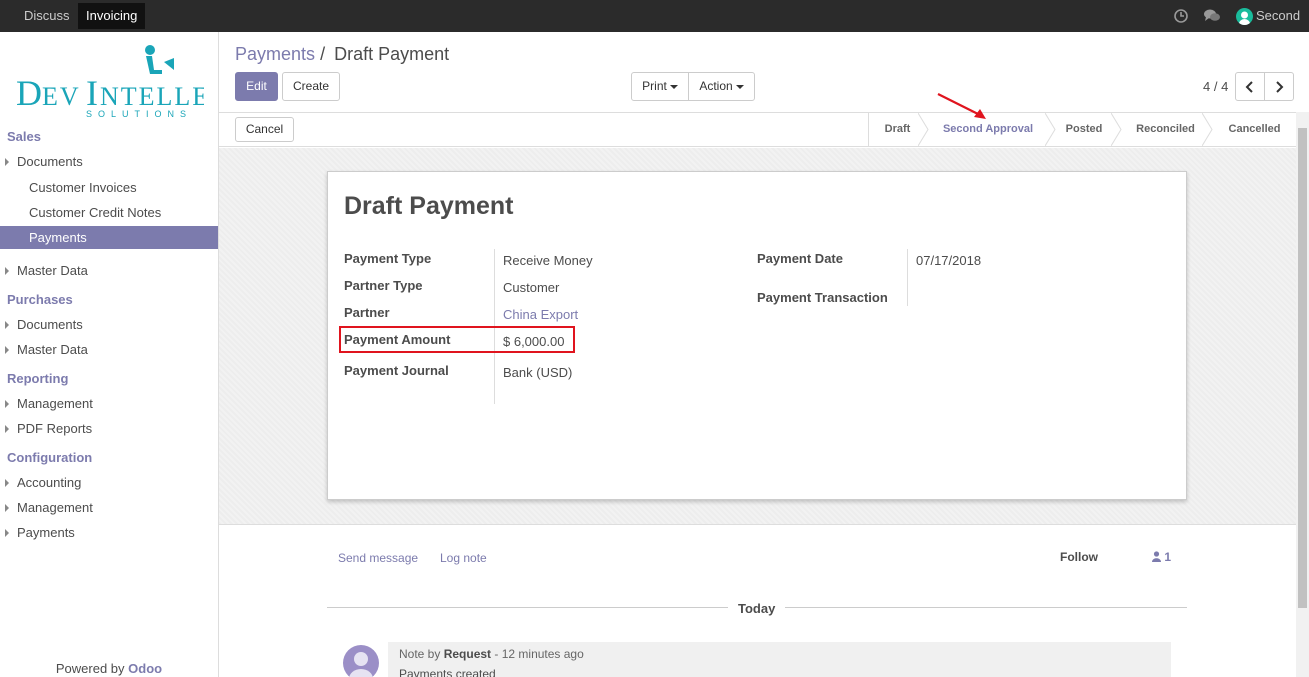 This screenshot has height=677, width=1309. What do you see at coordinates (49, 457) in the screenshot?
I see `menu-section-configuration: Configuration` at bounding box center [49, 457].